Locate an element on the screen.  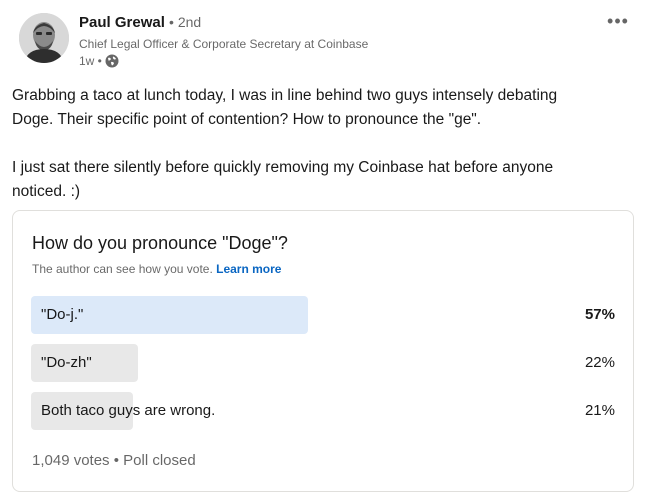
connection-degree: • 2nd is located at coordinates (185, 22).